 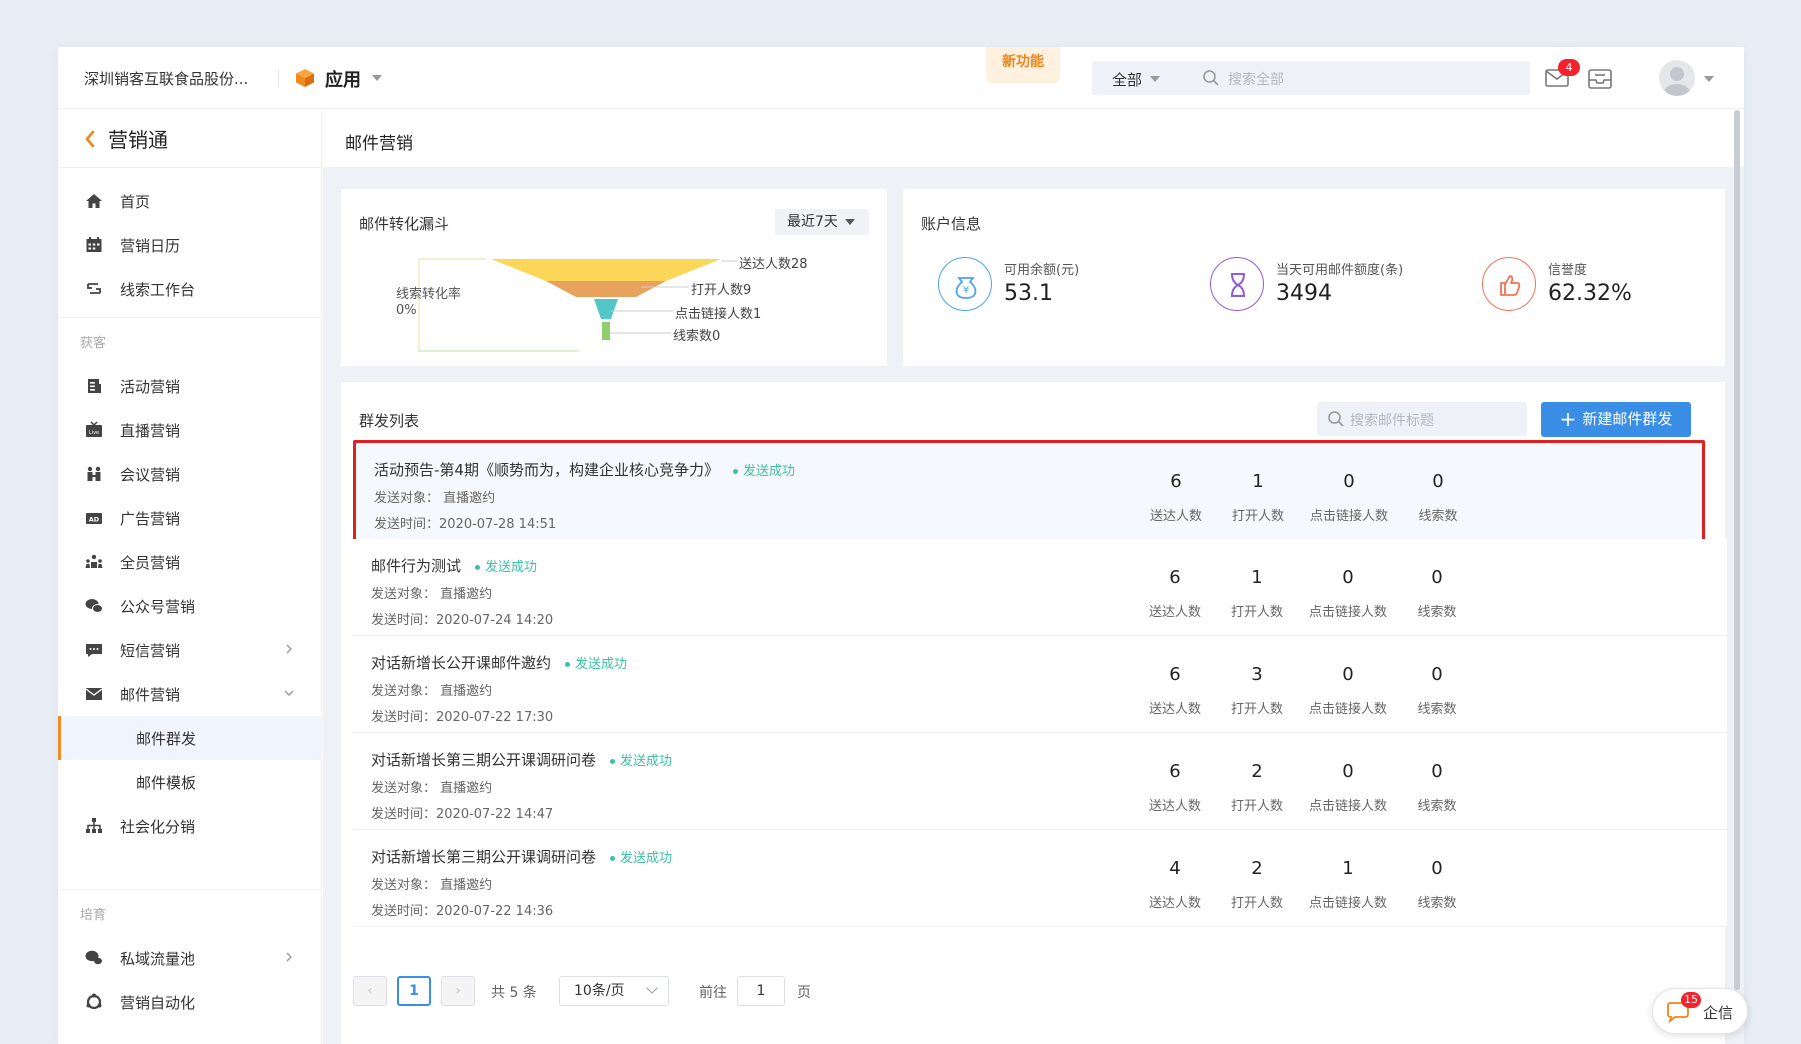 I want to click on sidebar-item-ad: AD 广告营销, so click(x=190, y=518).